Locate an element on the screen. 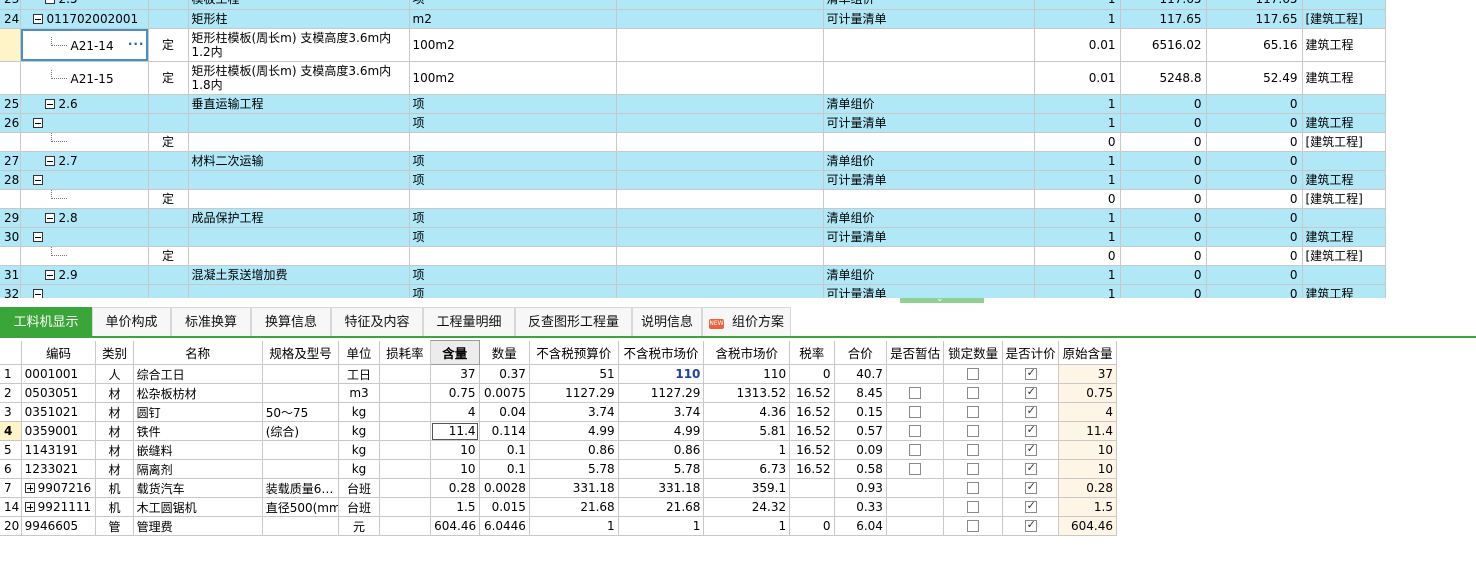  row-number is located at coordinates (10, 142).